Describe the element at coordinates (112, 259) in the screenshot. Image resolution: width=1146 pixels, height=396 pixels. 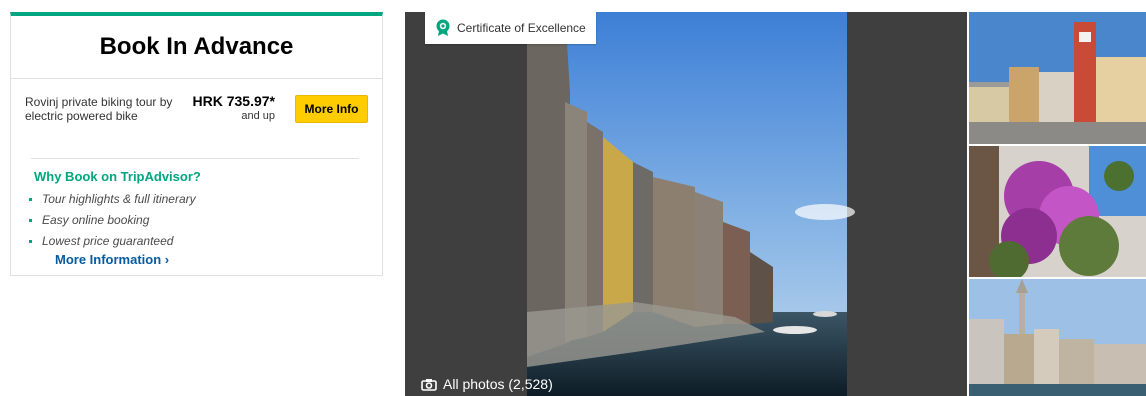
I see `more-information-link: More Information ›` at that location.